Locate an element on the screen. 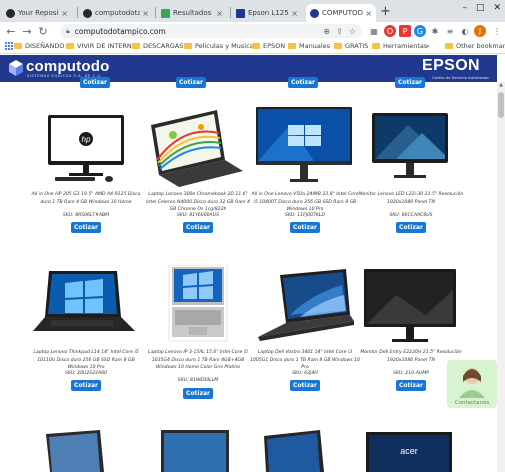 The height and width of the screenshot is (472, 505). tab-epson-l1250: Epson L1250 | Im × is located at coordinates (267, 13).